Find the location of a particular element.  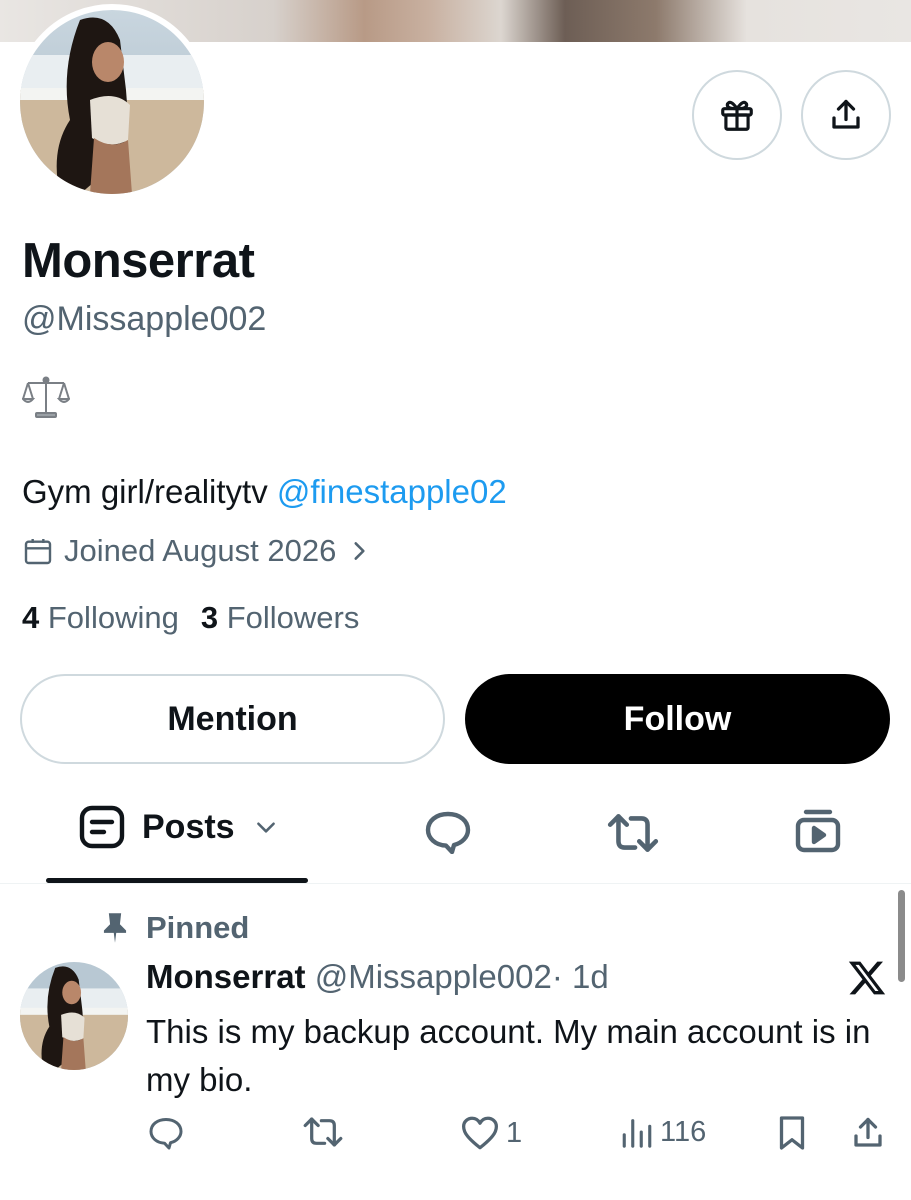

joined-date-row: Joined August 2026 is located at coordinates (202, 551).